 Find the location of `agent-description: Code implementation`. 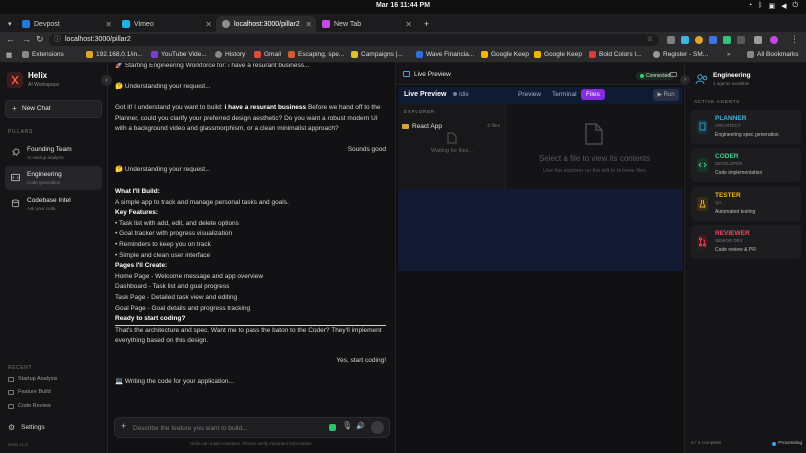

agent-description: Code implementation is located at coordinates (739, 173).